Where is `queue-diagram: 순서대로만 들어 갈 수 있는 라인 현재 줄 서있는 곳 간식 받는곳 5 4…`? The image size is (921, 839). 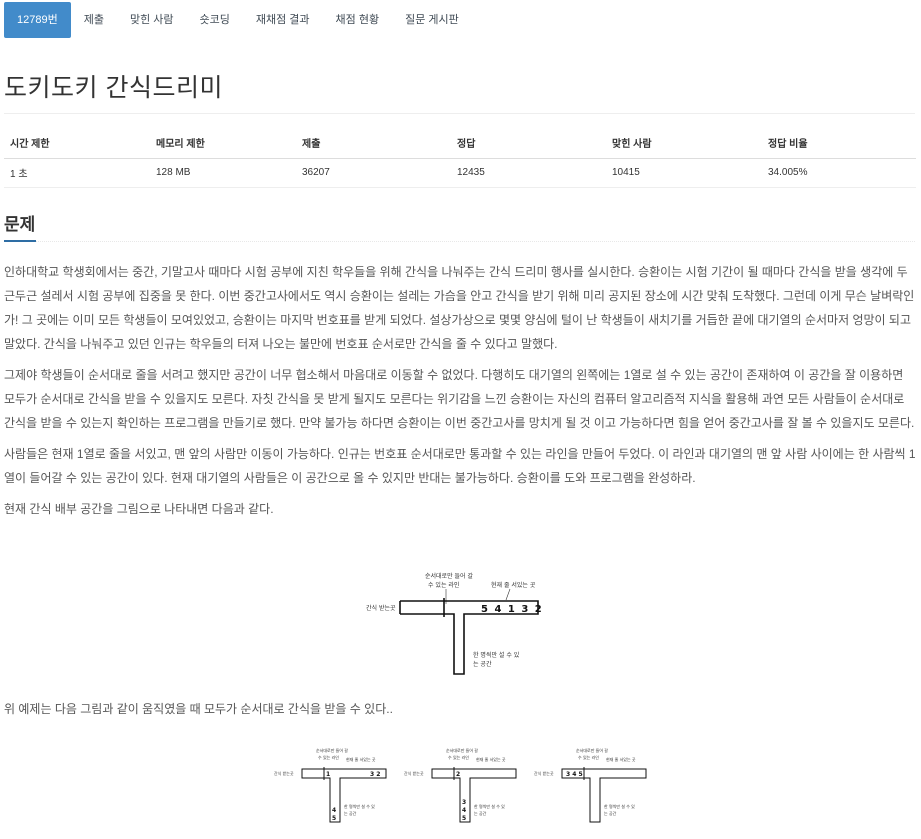 queue-diagram: 순서대로만 들어 갈 수 있는 라인 현재 줄 서있는 곳 간식 받는곳 5 4… is located at coordinates (454, 623).